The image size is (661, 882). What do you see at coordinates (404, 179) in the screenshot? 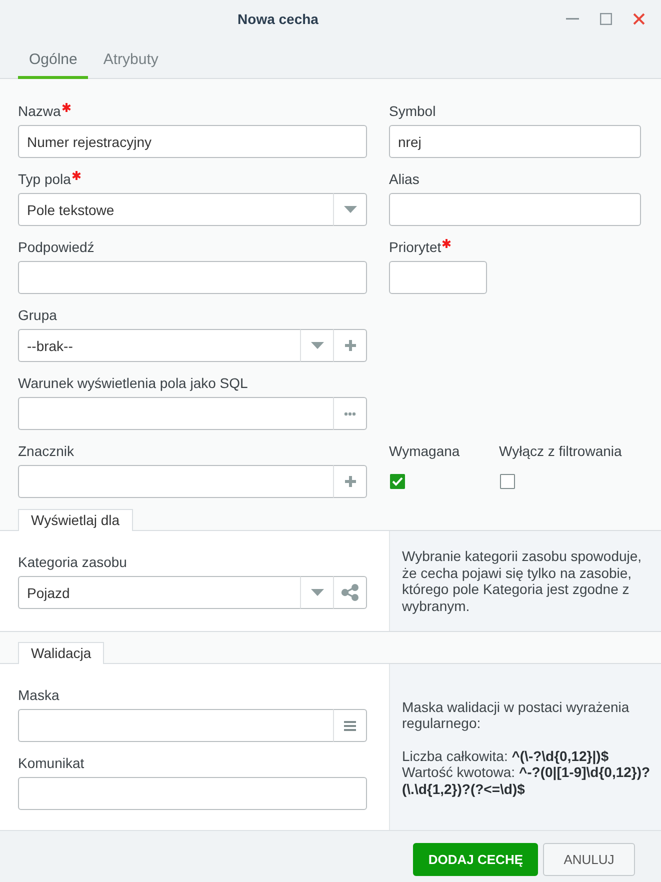
I see `field-label: Alias` at bounding box center [404, 179].